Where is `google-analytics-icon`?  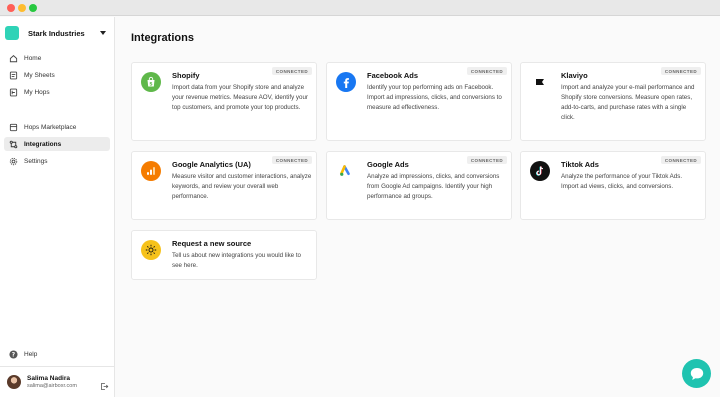
google-analytics-icon is located at coordinates (151, 171).